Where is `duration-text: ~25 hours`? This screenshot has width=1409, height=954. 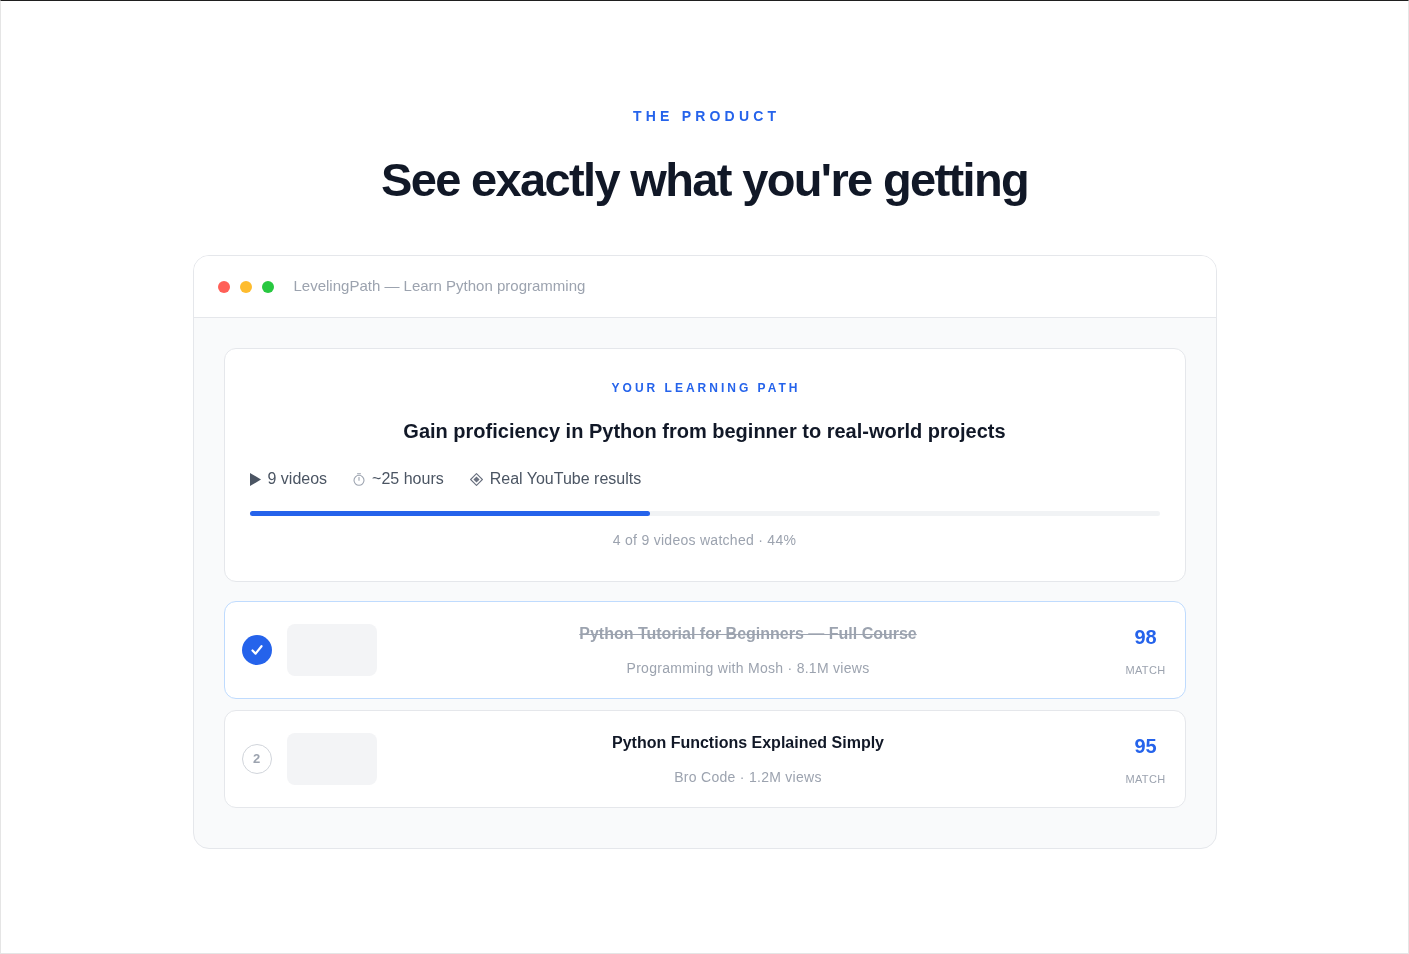 duration-text: ~25 hours is located at coordinates (408, 479).